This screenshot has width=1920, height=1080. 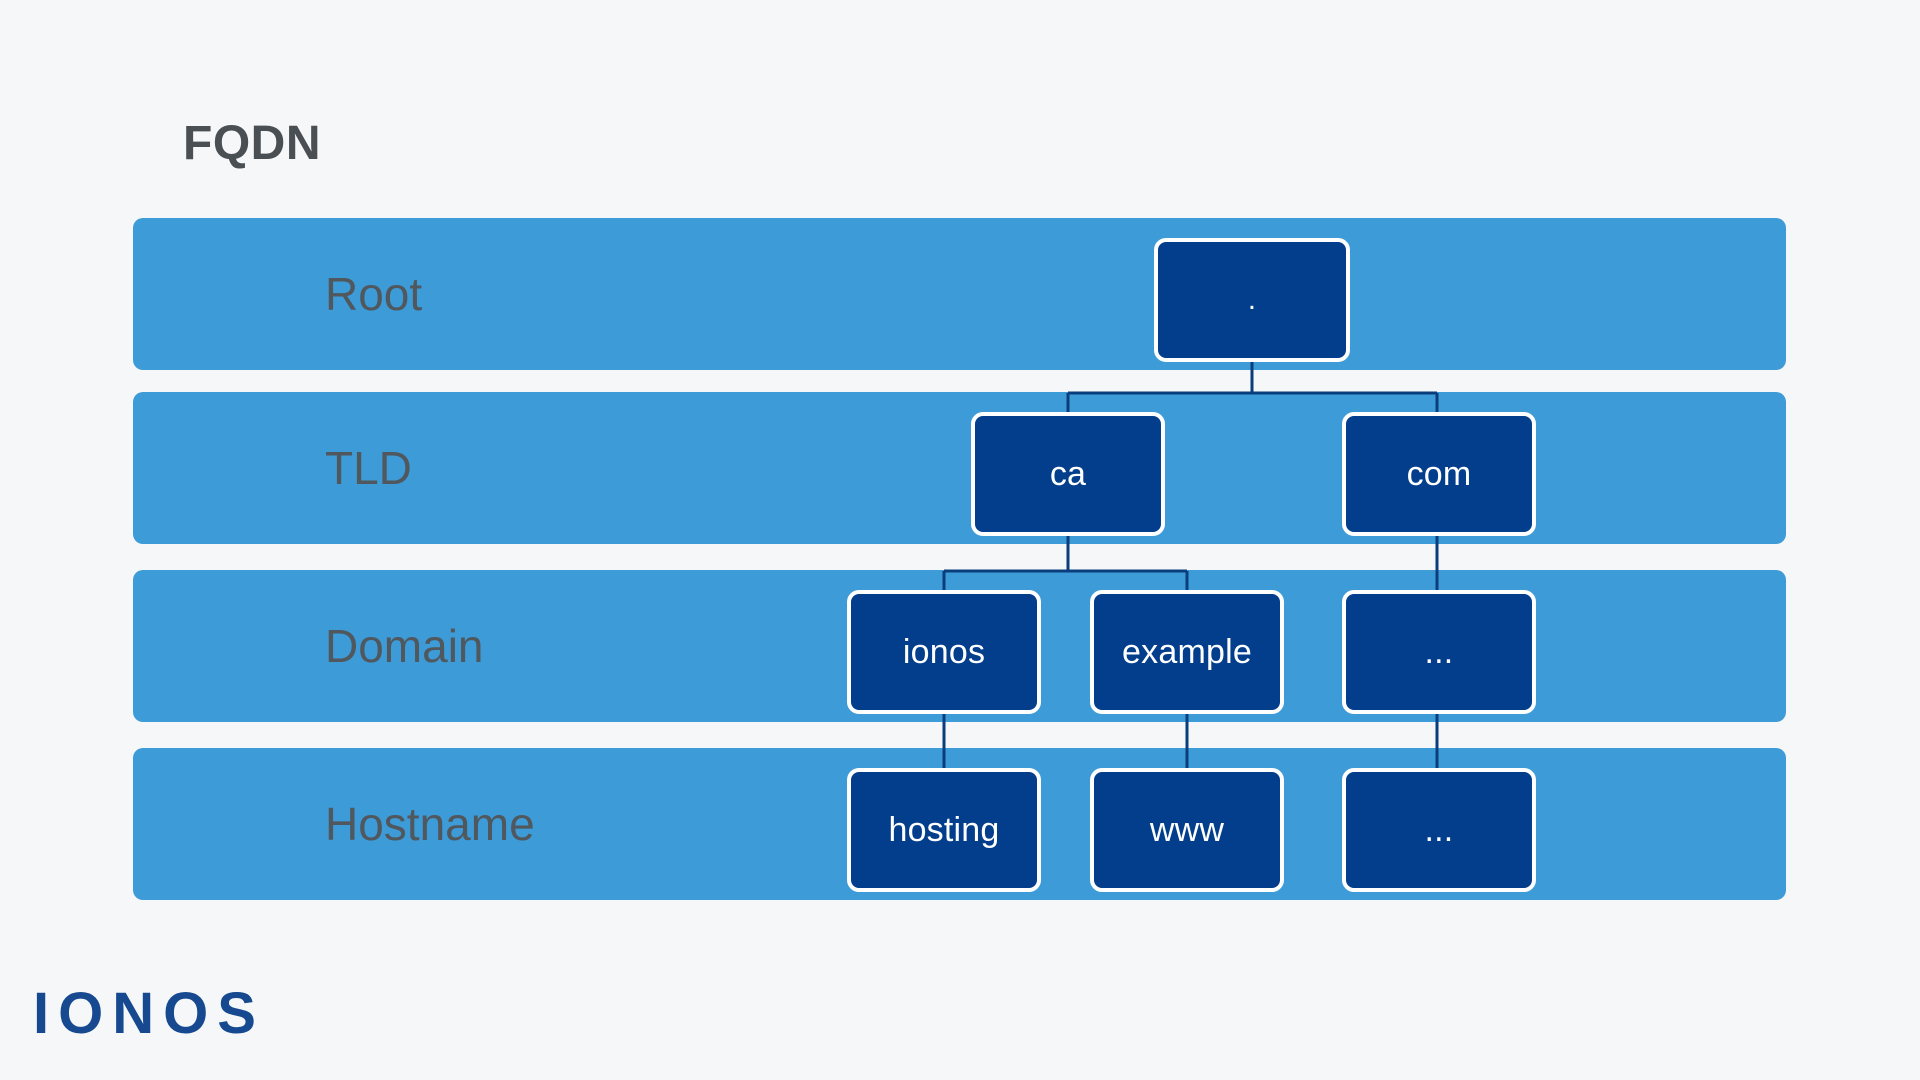 I want to click on level-label-hostname: Hostname, so click(x=430, y=824).